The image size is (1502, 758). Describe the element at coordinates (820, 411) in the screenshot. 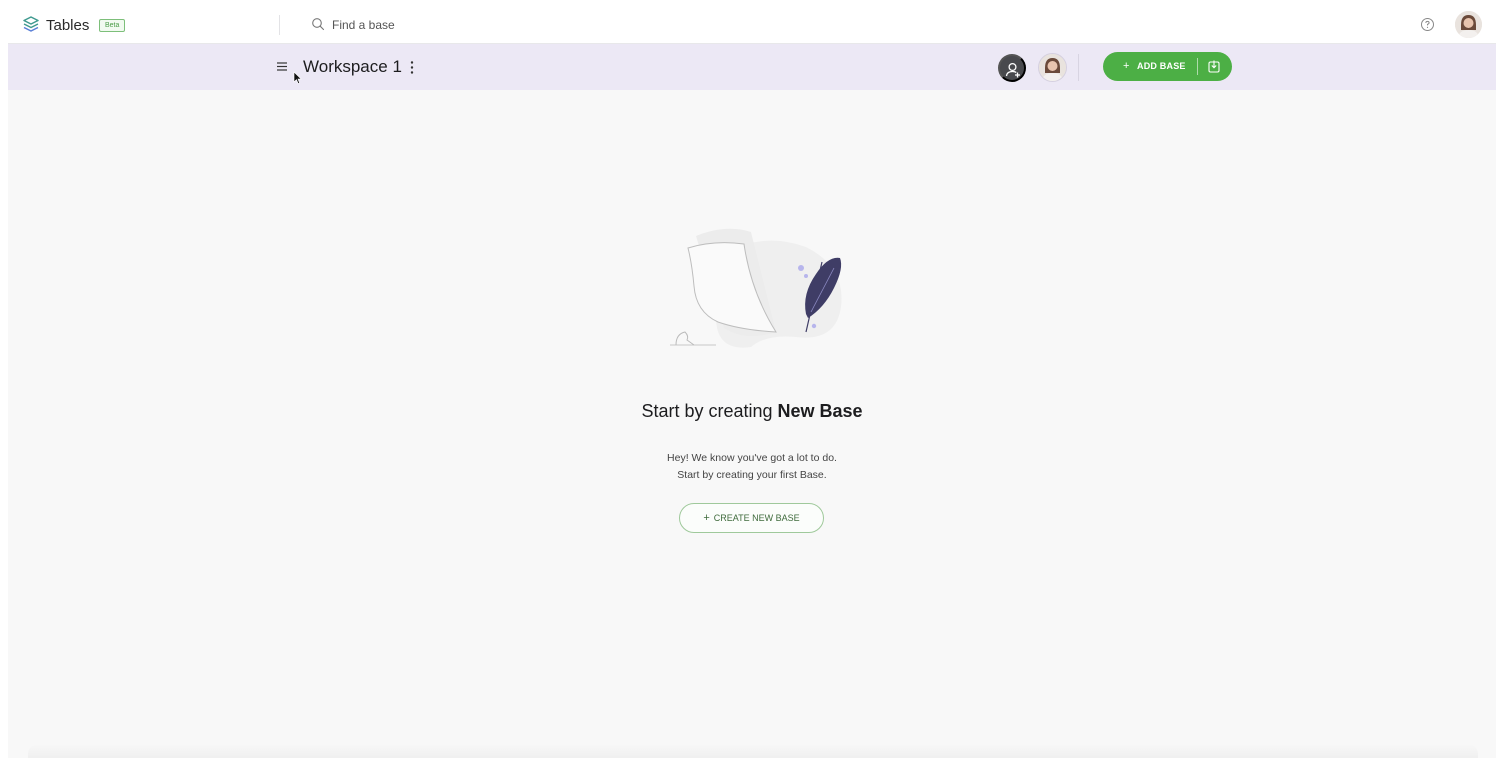

I see `heading-bold: New Base` at that location.